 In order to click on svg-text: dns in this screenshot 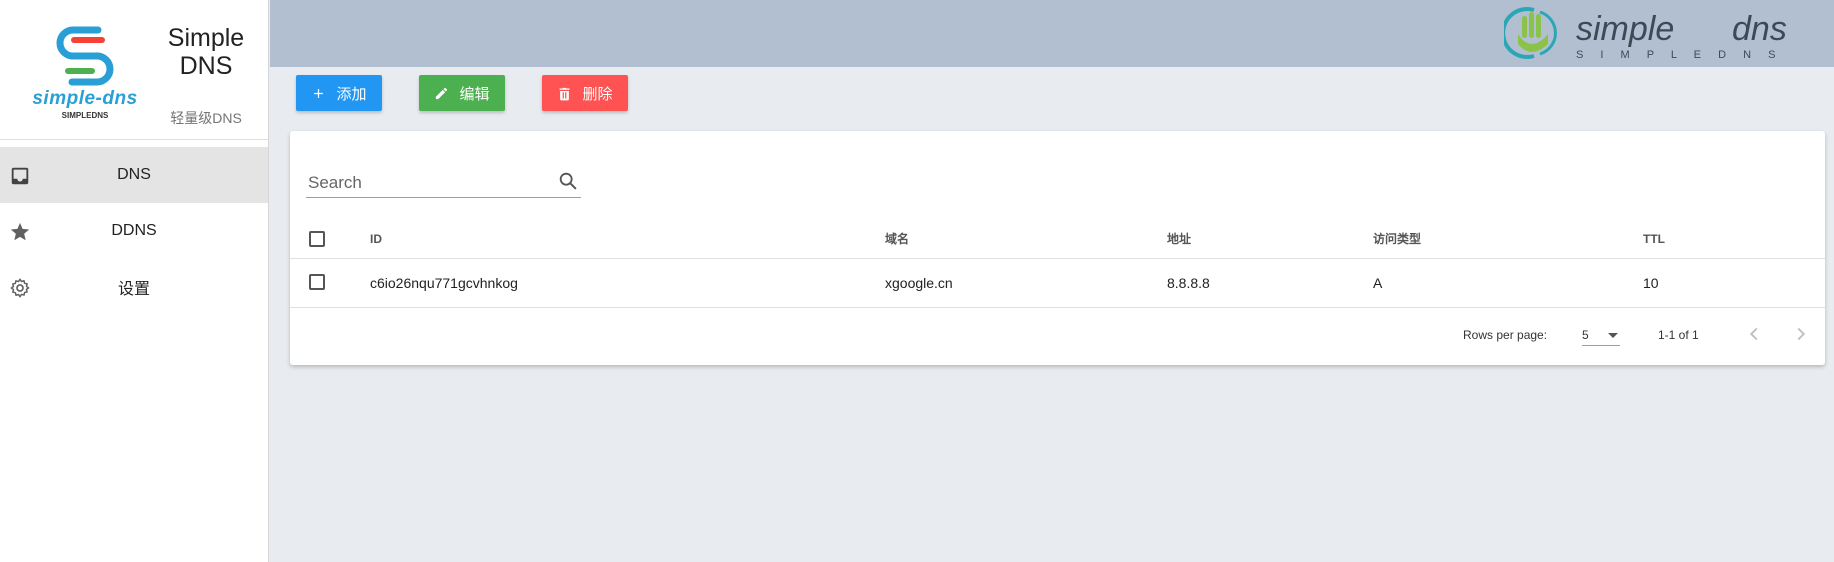, I will do `click(1759, 29)`.